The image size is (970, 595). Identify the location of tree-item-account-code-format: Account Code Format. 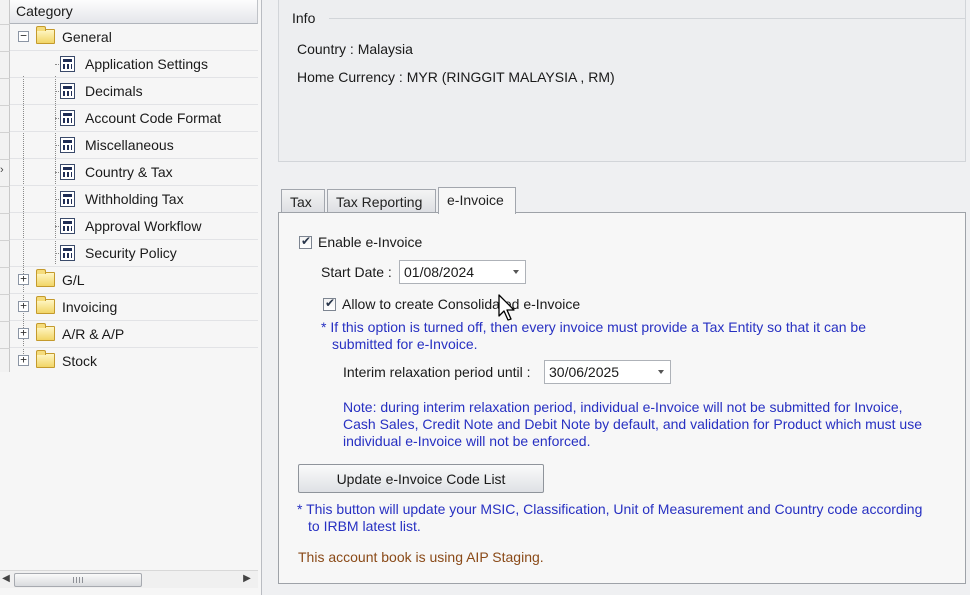
(134, 118).